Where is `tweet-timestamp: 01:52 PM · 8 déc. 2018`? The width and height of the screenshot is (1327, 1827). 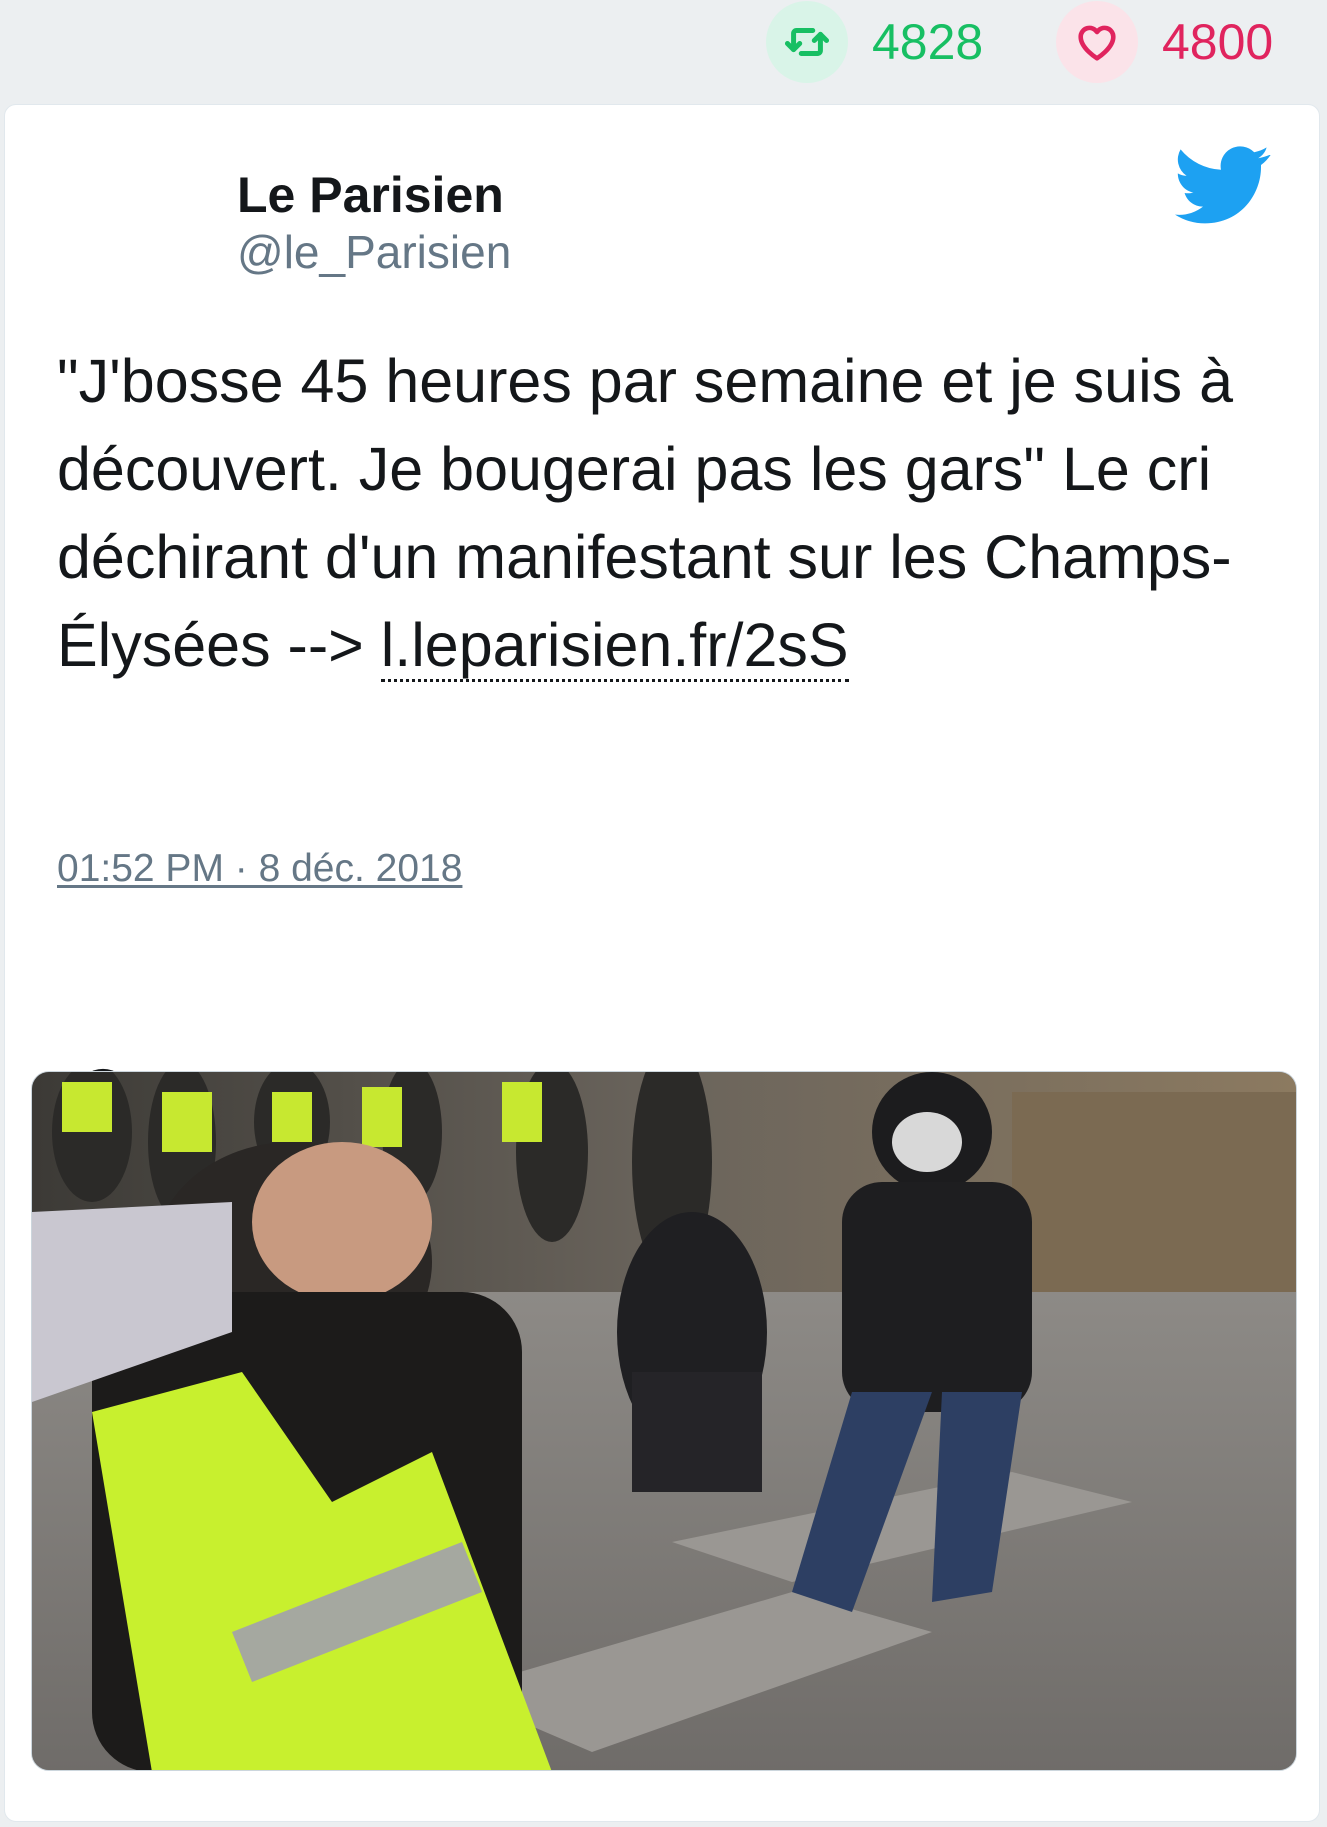
tweet-timestamp: 01:52 PM · 8 déc. 2018 is located at coordinates (259, 869).